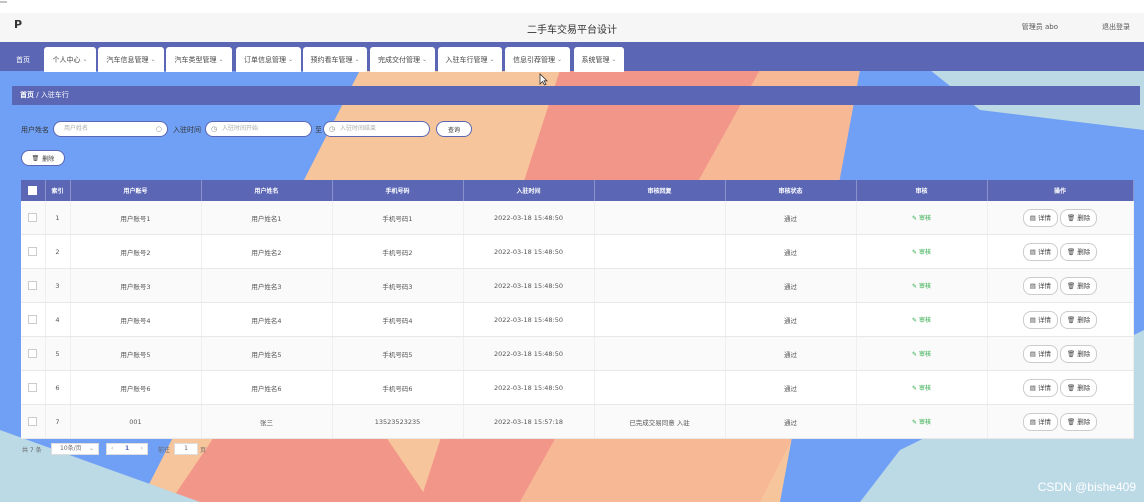 The height and width of the screenshot is (502, 1144). Describe the element at coordinates (791, 353) in the screenshot. I see `status-cell: 通过` at that location.